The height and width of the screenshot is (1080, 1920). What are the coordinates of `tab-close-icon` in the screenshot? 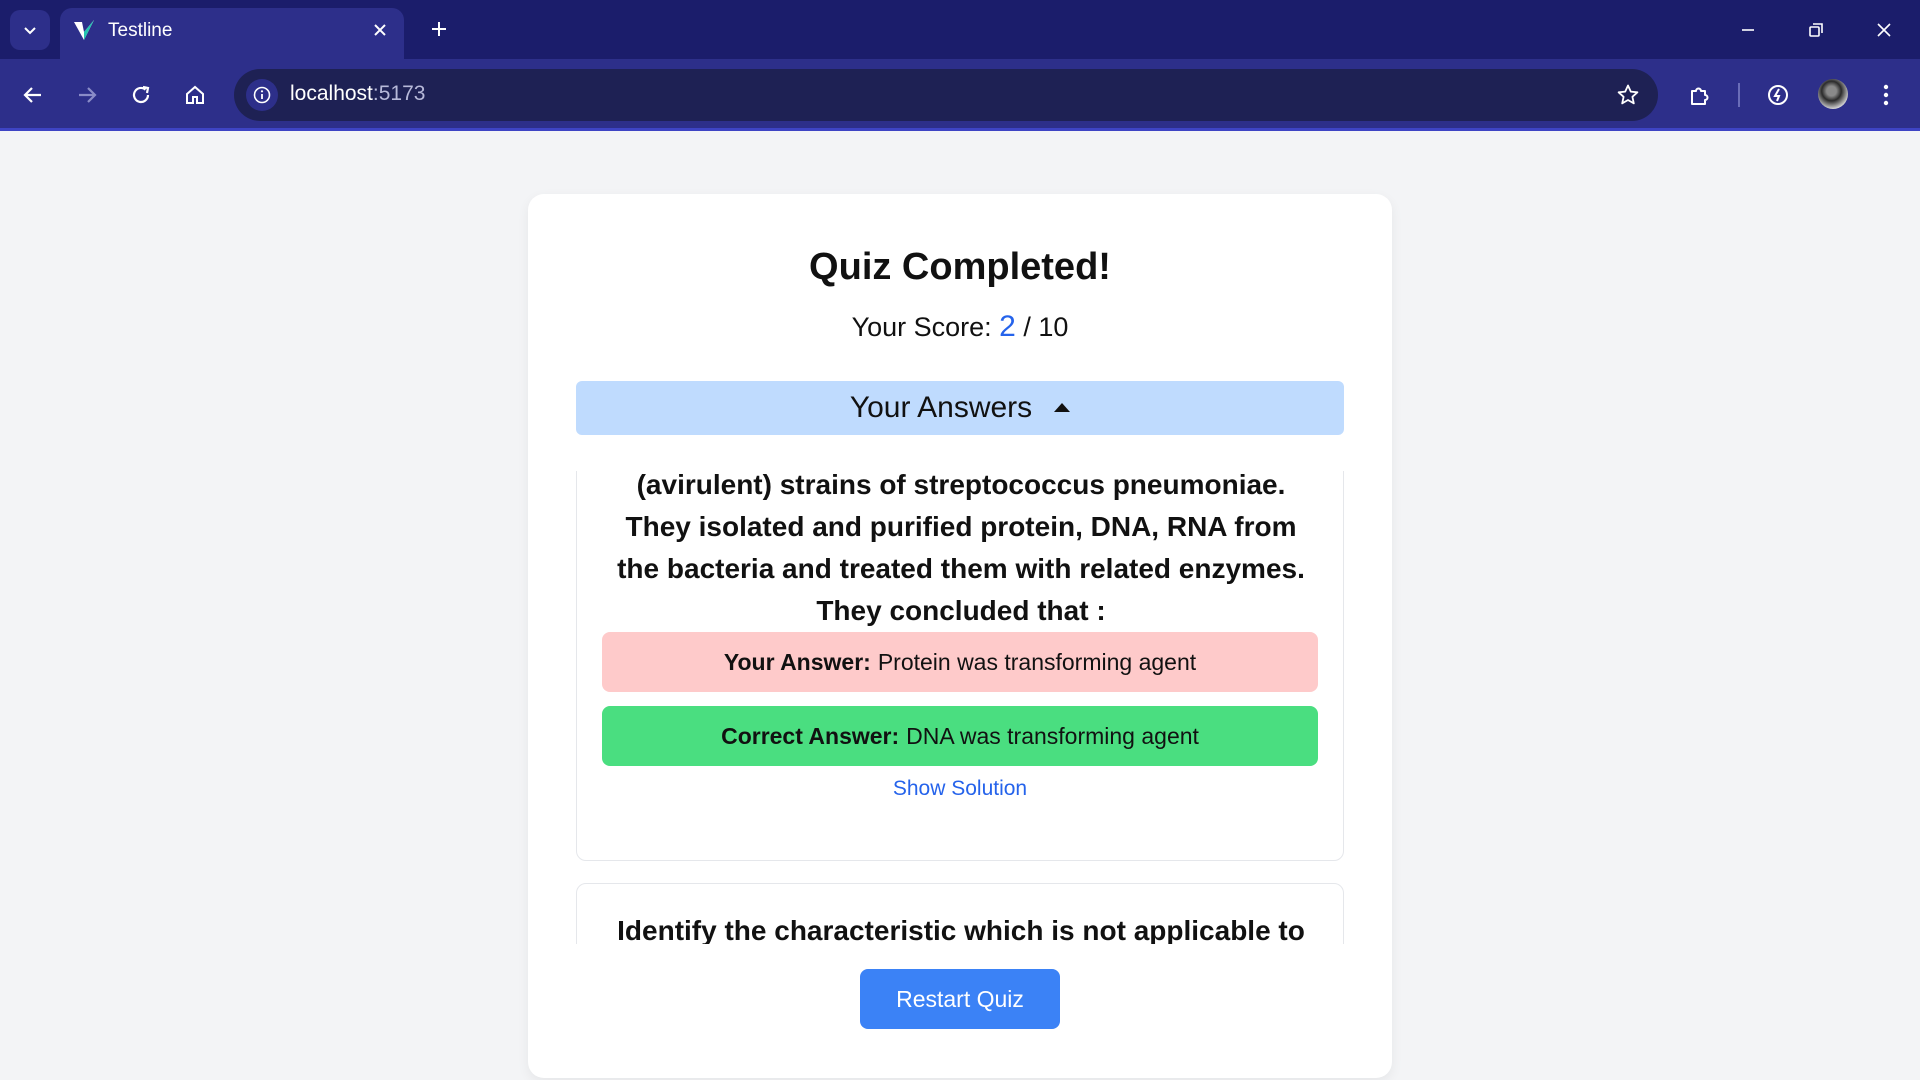 It's located at (380, 30).